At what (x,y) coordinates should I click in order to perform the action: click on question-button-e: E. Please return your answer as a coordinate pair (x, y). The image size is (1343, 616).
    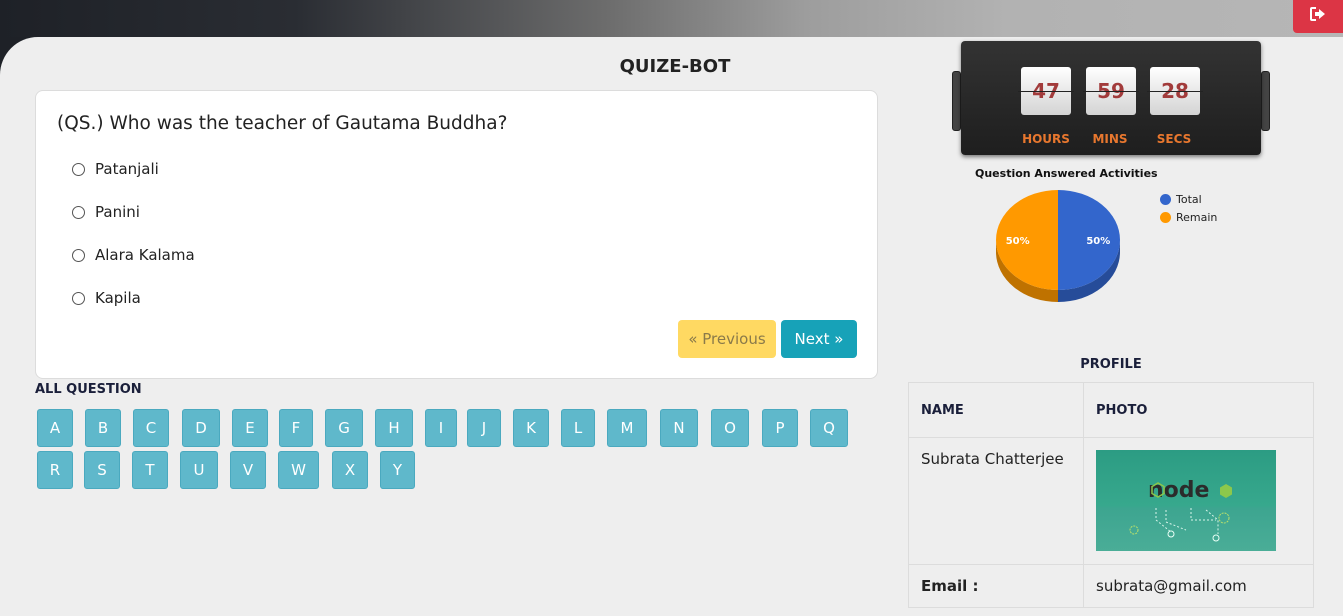
    Looking at the image, I should click on (250, 428).